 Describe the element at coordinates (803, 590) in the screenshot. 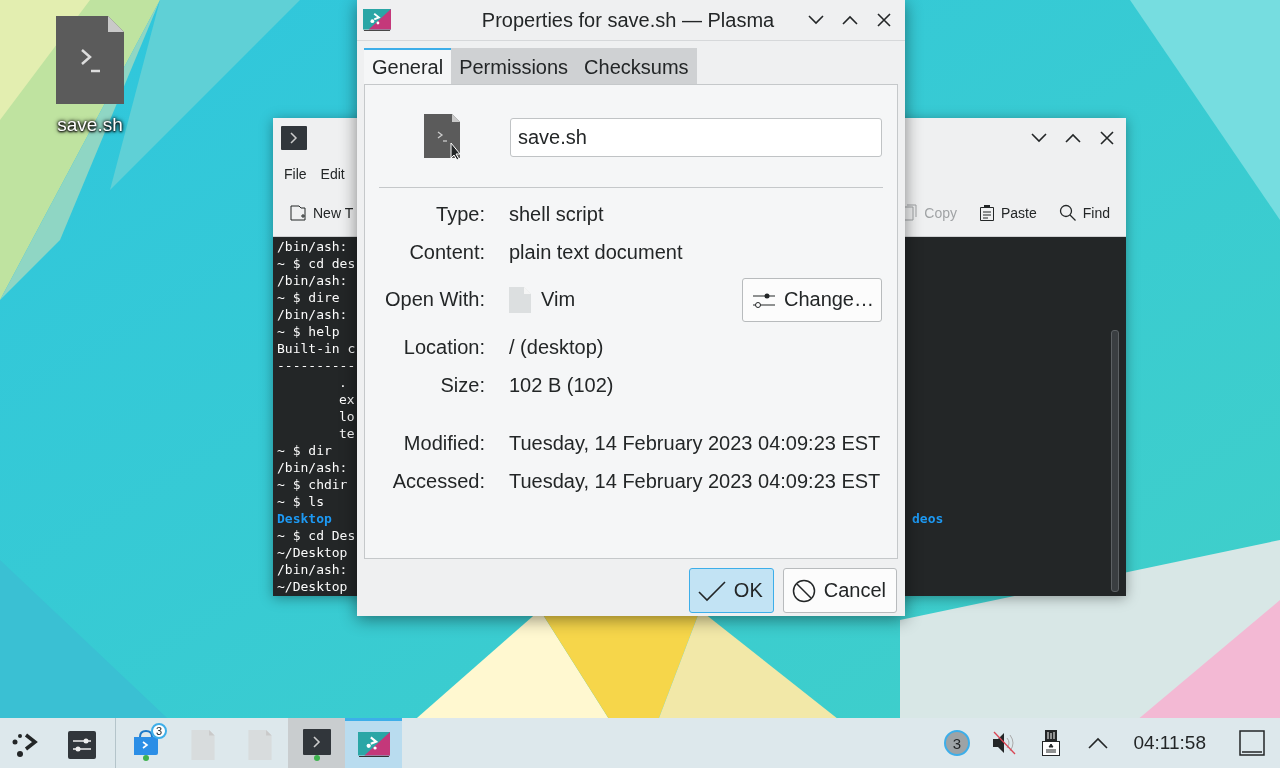

I see `cancel-icon` at that location.